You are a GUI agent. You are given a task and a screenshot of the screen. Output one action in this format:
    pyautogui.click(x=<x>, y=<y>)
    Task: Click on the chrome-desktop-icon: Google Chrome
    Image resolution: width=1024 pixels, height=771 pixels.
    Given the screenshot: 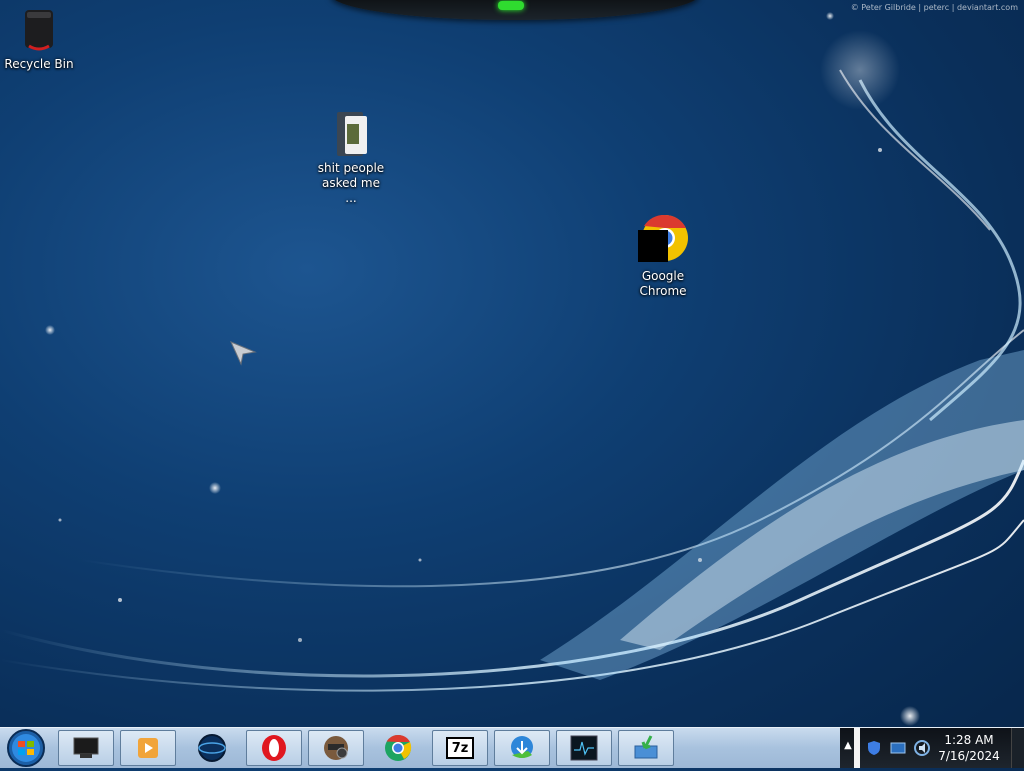 What is the action you would take?
    pyautogui.click(x=663, y=256)
    